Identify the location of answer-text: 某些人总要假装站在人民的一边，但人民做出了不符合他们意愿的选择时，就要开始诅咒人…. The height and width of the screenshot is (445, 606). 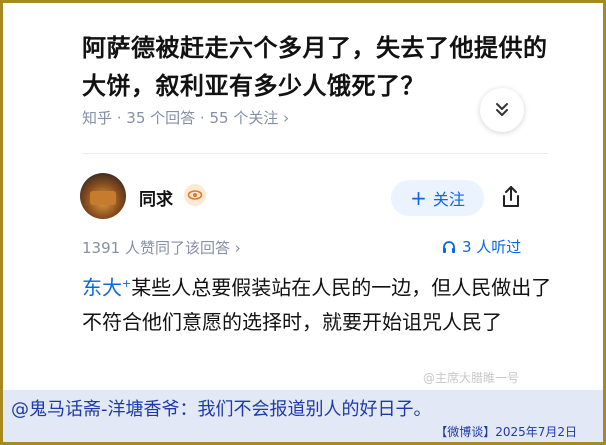
(317, 304).